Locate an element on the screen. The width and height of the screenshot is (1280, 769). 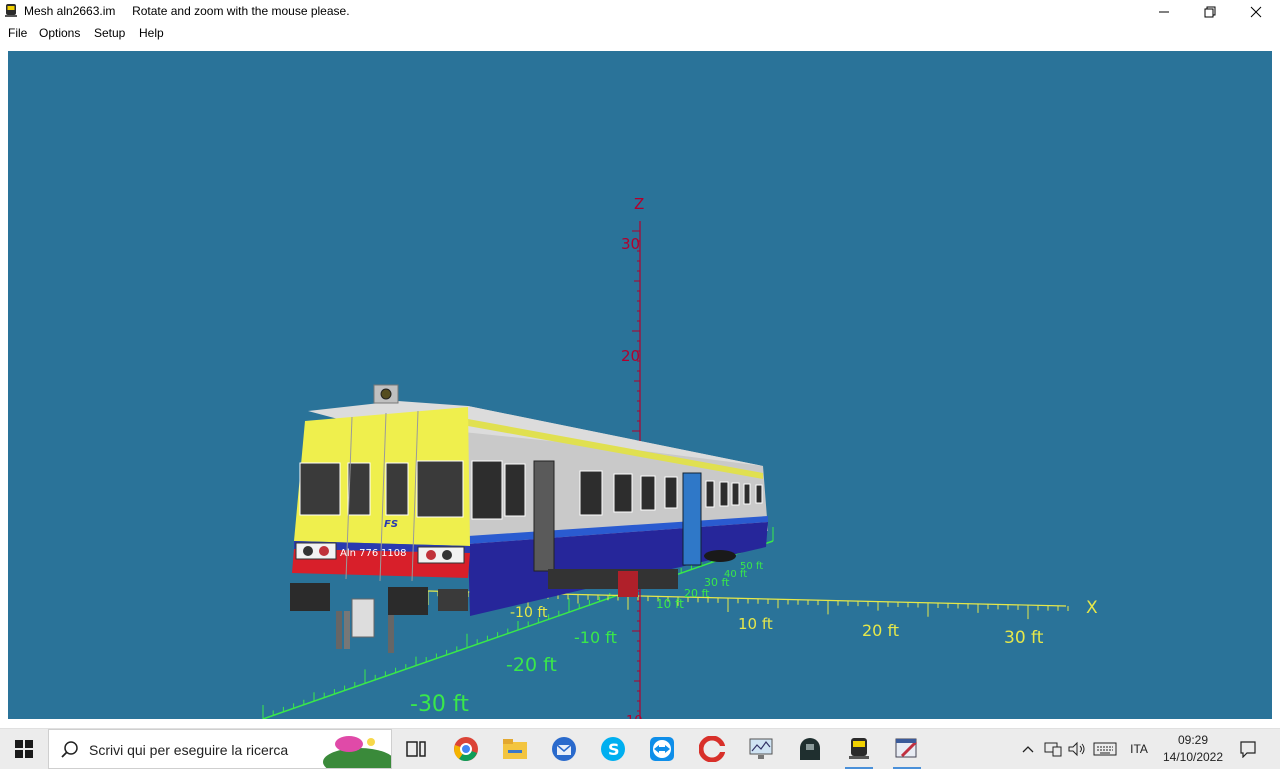
menu-bar: File Options Setup Help is located at coordinates (640, 33).